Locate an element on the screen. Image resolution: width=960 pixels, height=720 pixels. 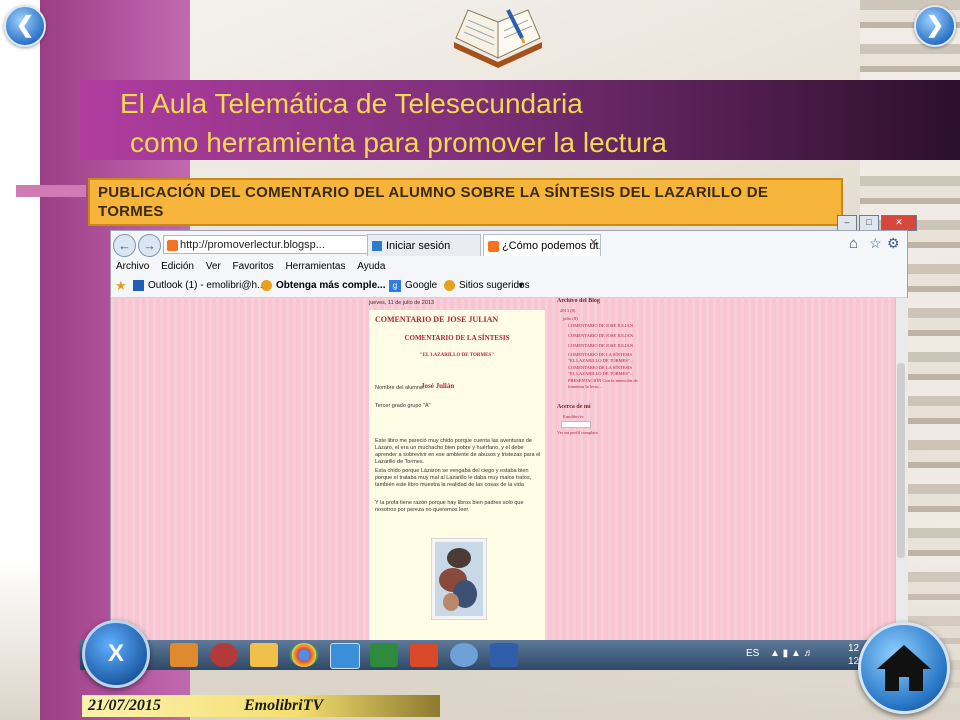
post-title: COMENTARIO DE JOSE JULIAN is located at coordinates (436, 319).